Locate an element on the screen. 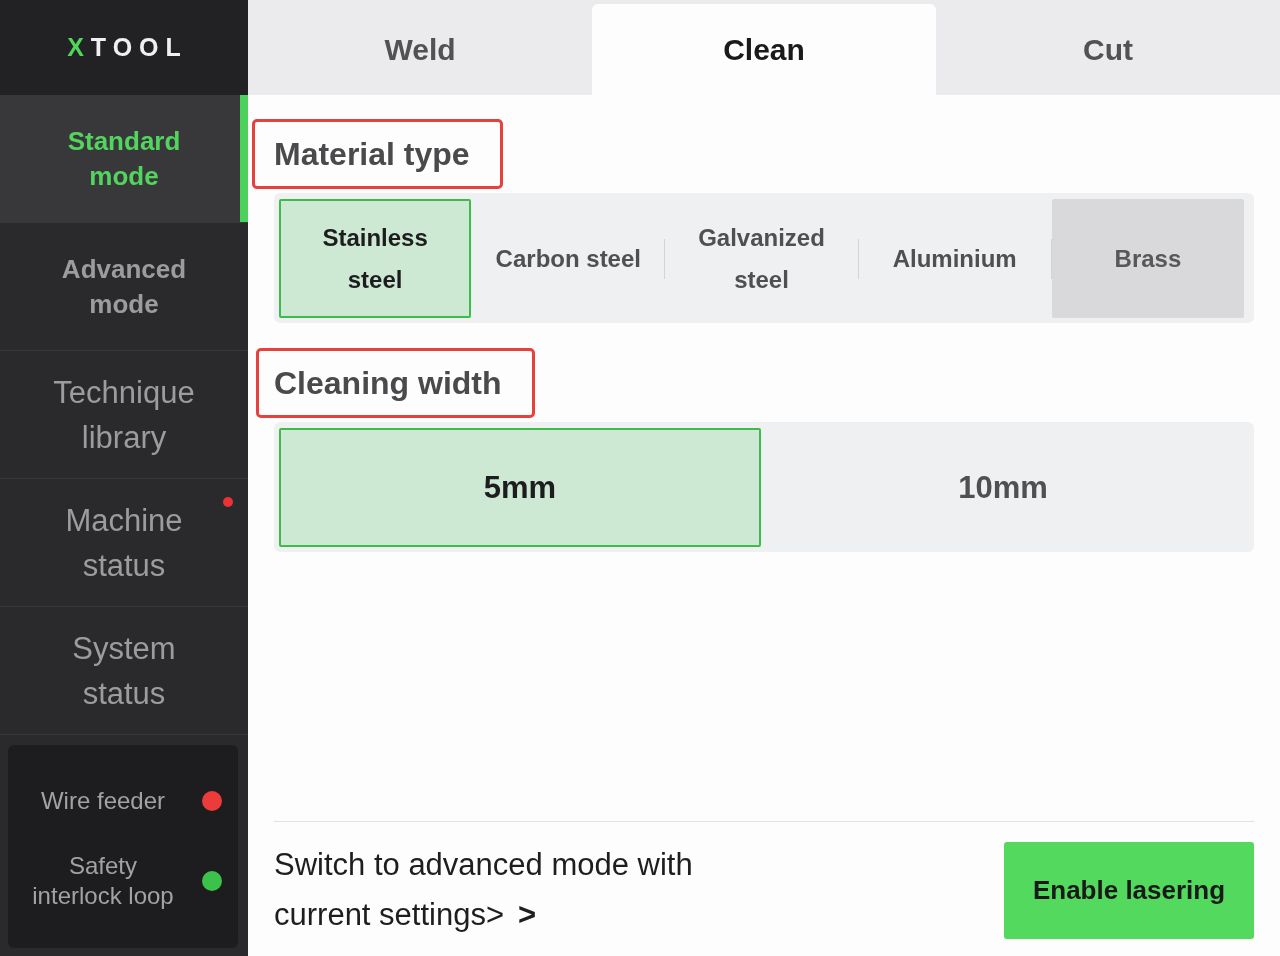  chevron-icon: > is located at coordinates (527, 914).